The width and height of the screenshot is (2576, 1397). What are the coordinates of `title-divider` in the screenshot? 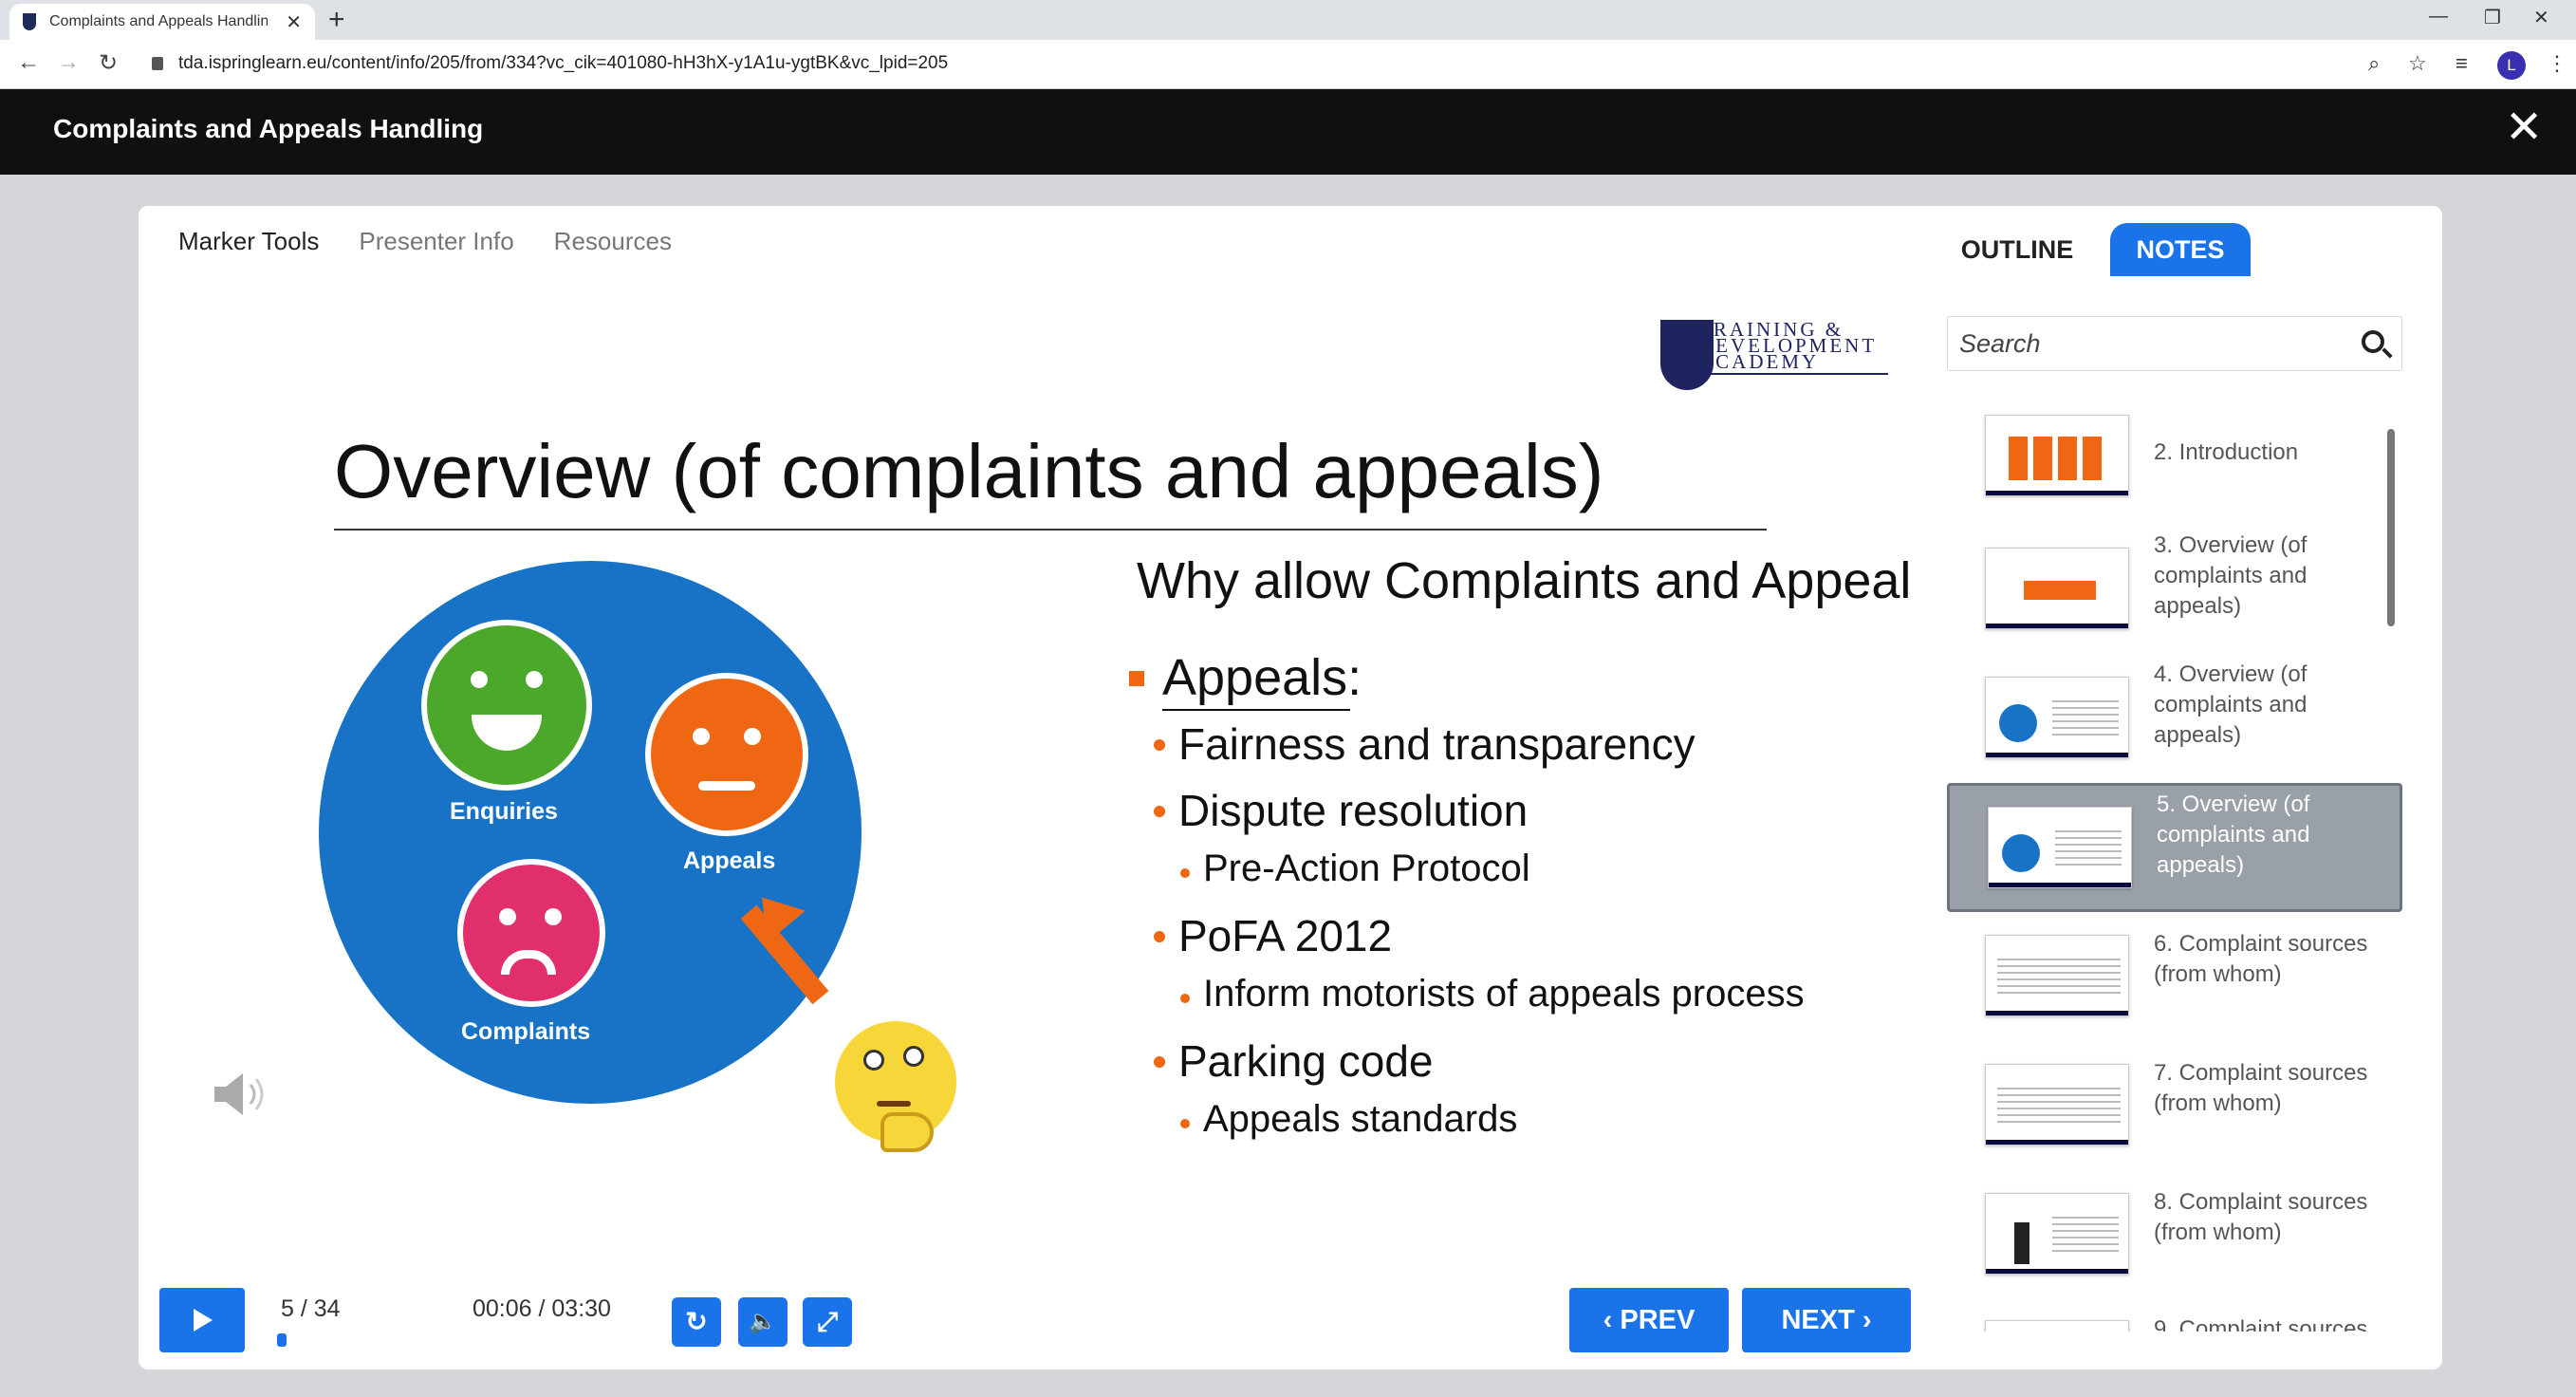 It's located at (1050, 530).